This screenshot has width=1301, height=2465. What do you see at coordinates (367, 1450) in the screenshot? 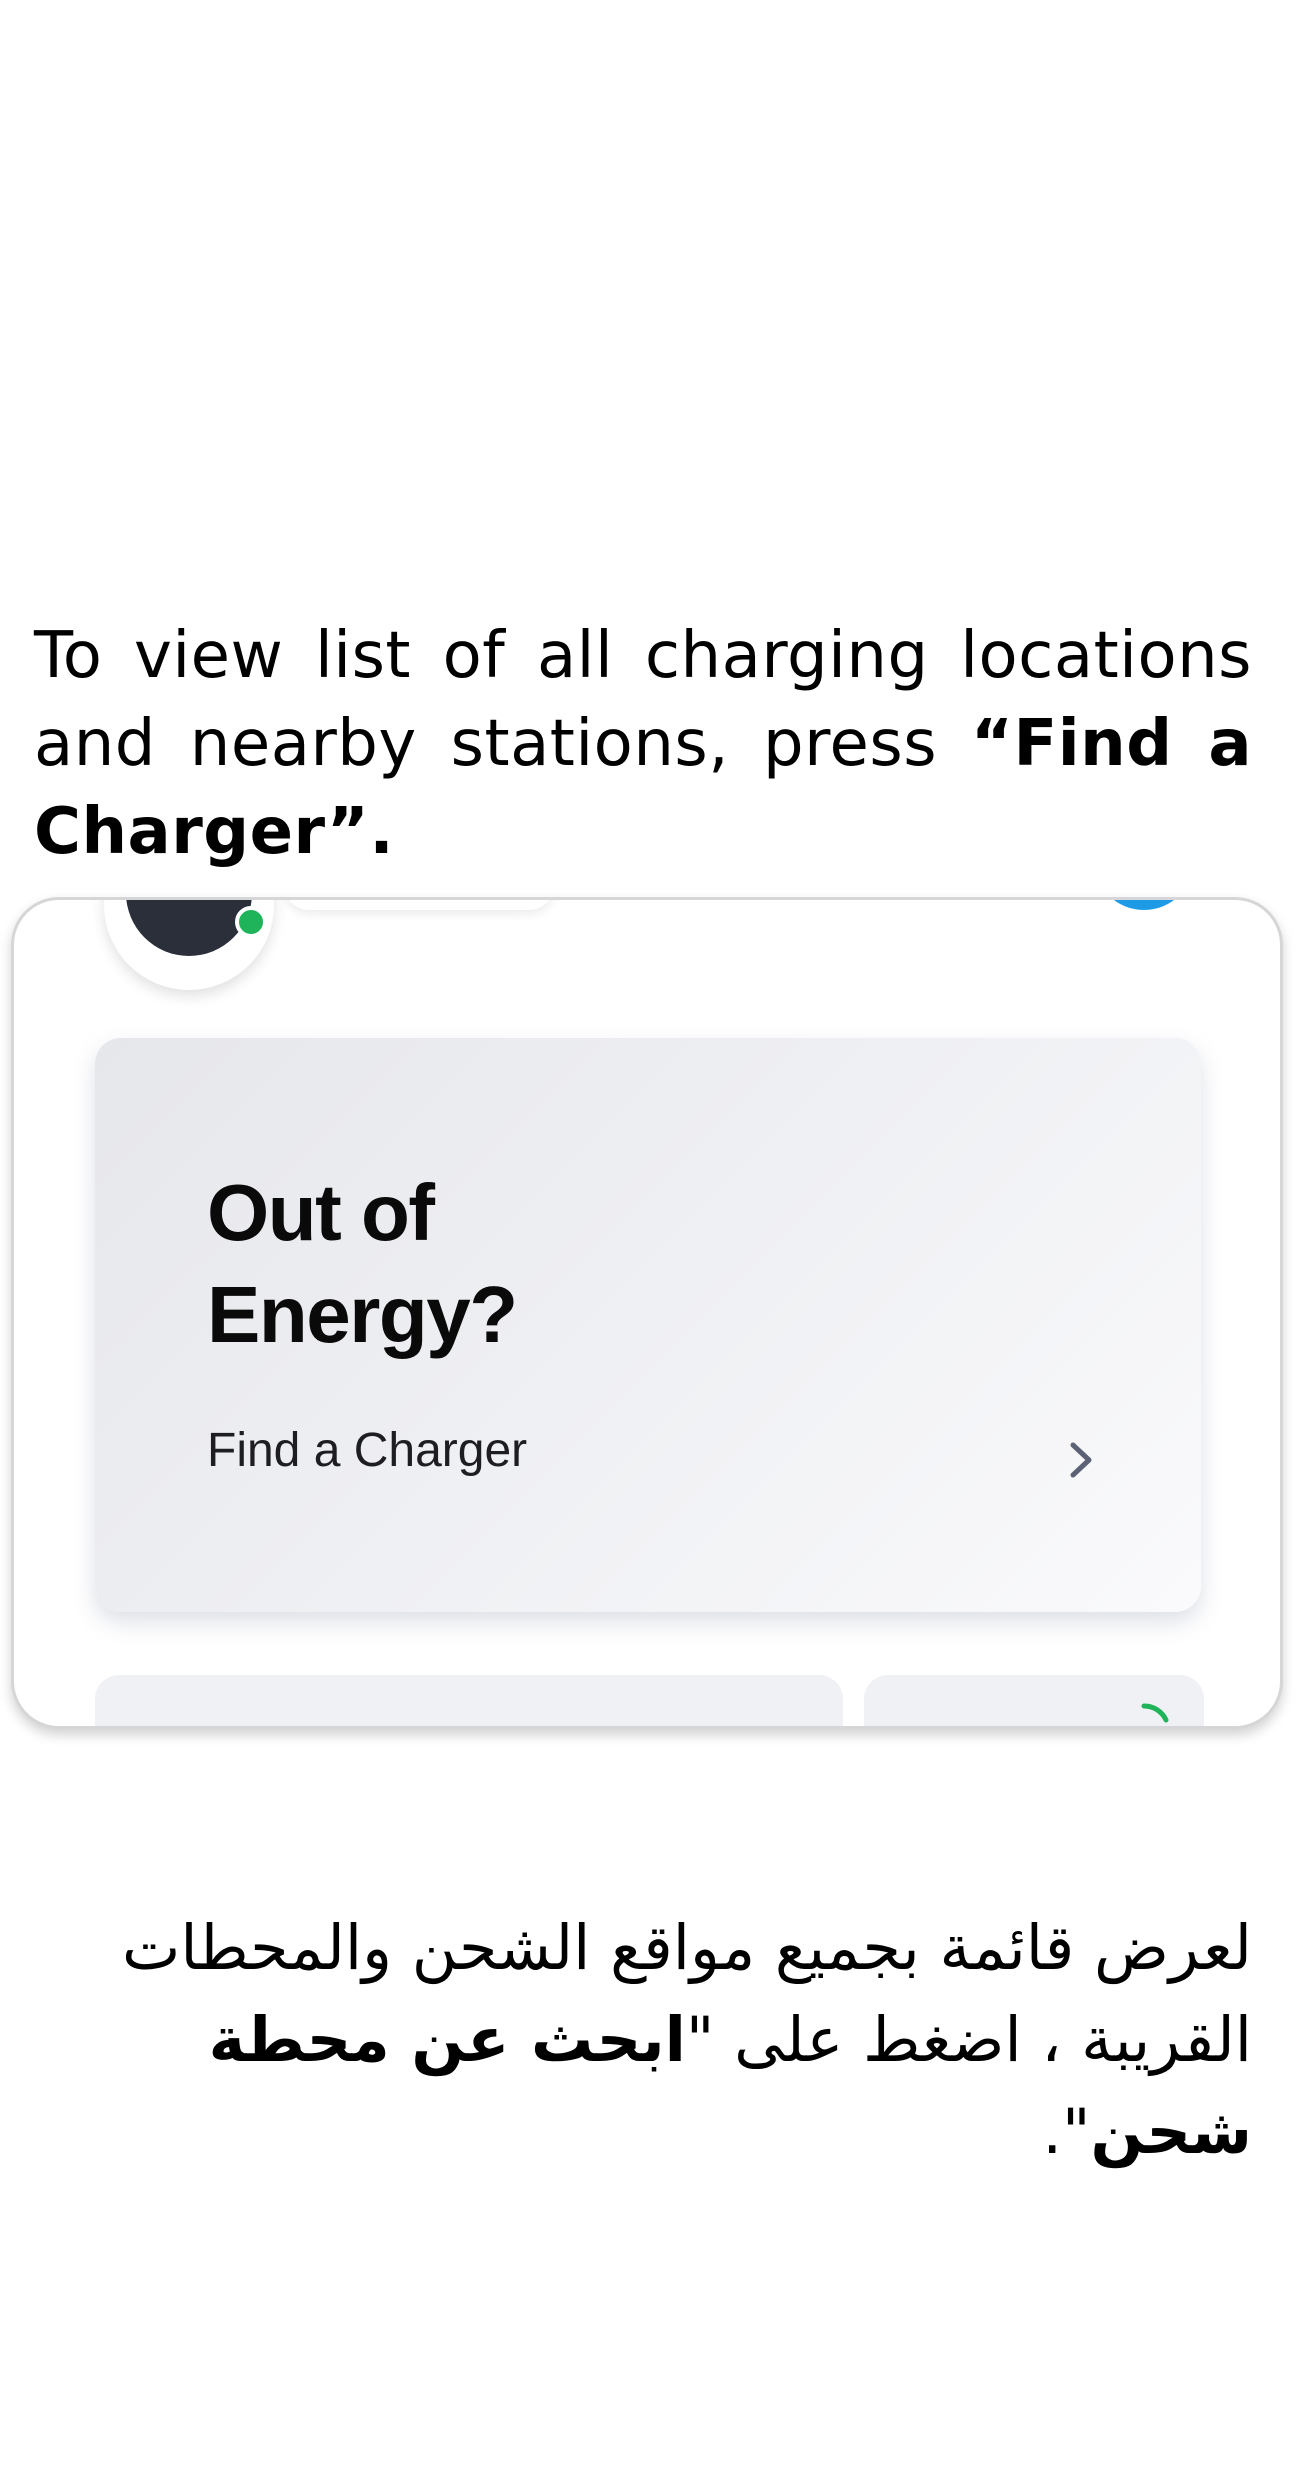
I see `find-charger-link: Find a Charger` at bounding box center [367, 1450].